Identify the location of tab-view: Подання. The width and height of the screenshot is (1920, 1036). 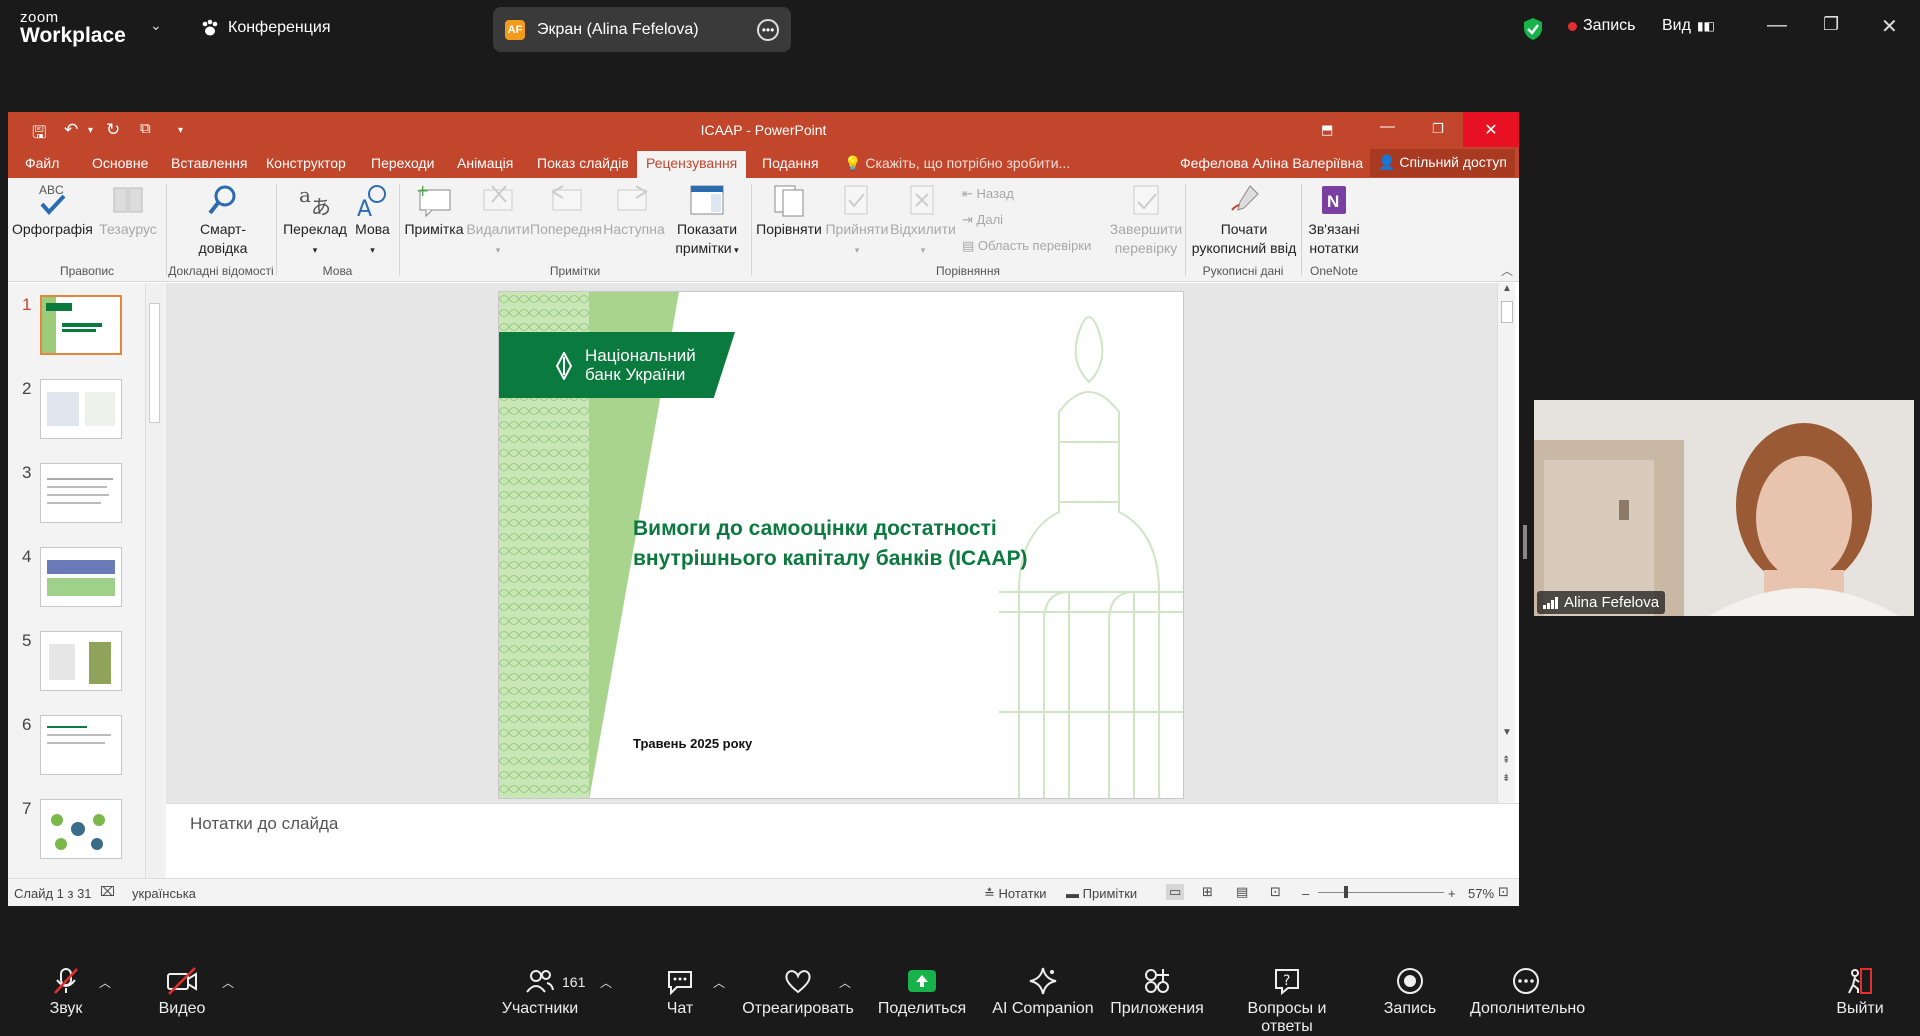
(790, 163).